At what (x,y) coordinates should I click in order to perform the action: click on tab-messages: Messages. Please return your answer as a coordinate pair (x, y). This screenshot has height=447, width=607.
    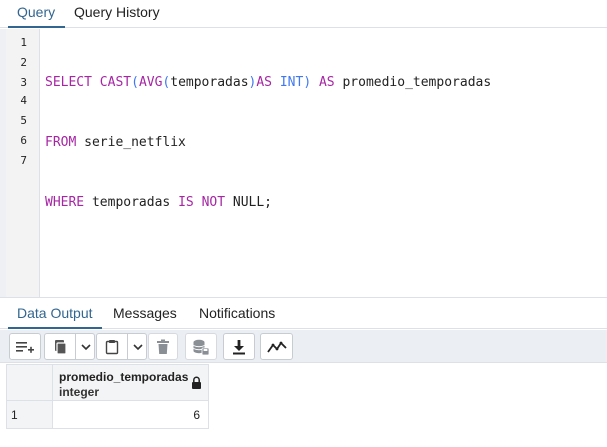
    Looking at the image, I should click on (145, 313).